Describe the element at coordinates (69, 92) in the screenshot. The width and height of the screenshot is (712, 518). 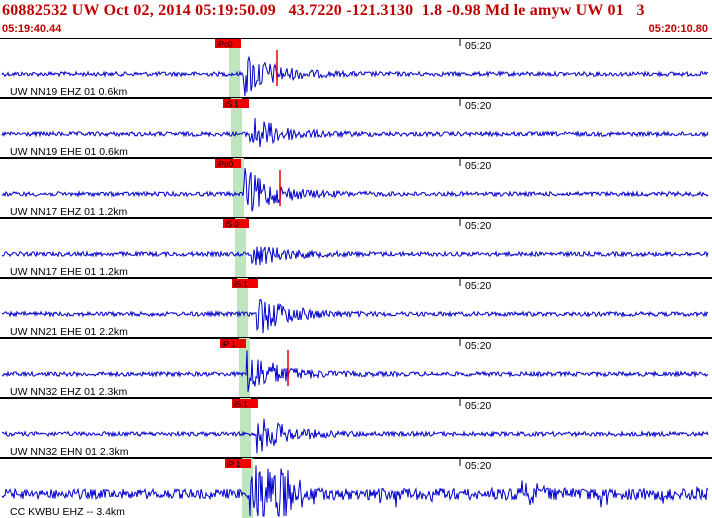
I see `station-label: UW NN19 EHZ 01 0.6km` at that location.